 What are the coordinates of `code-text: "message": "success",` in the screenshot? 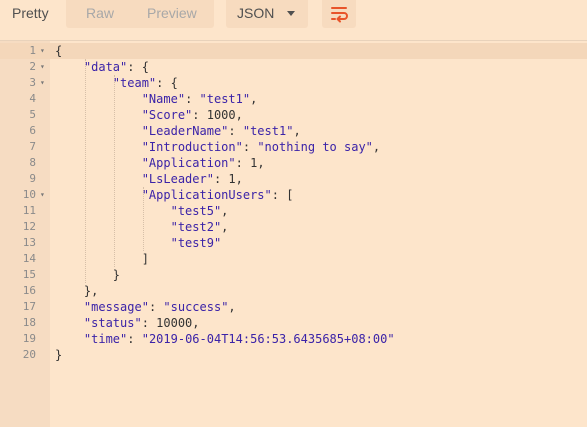 It's located at (159, 307).